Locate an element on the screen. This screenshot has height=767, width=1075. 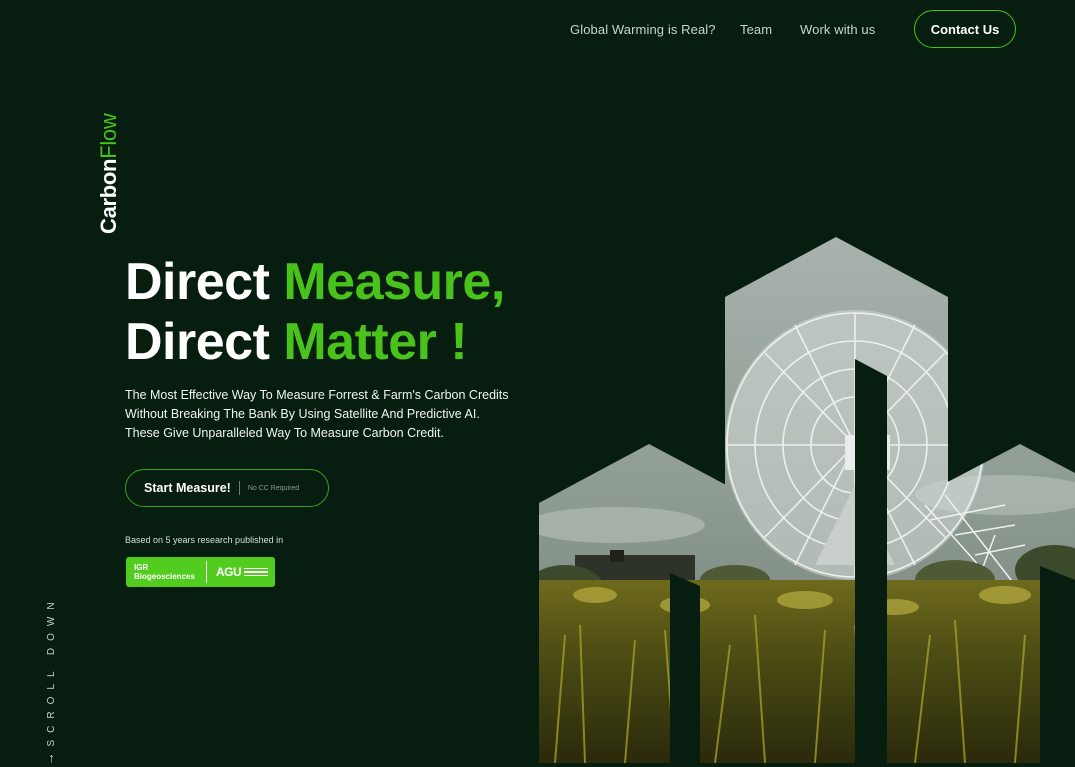
hero-heading-line1-green: Measure, is located at coordinates (394, 282).